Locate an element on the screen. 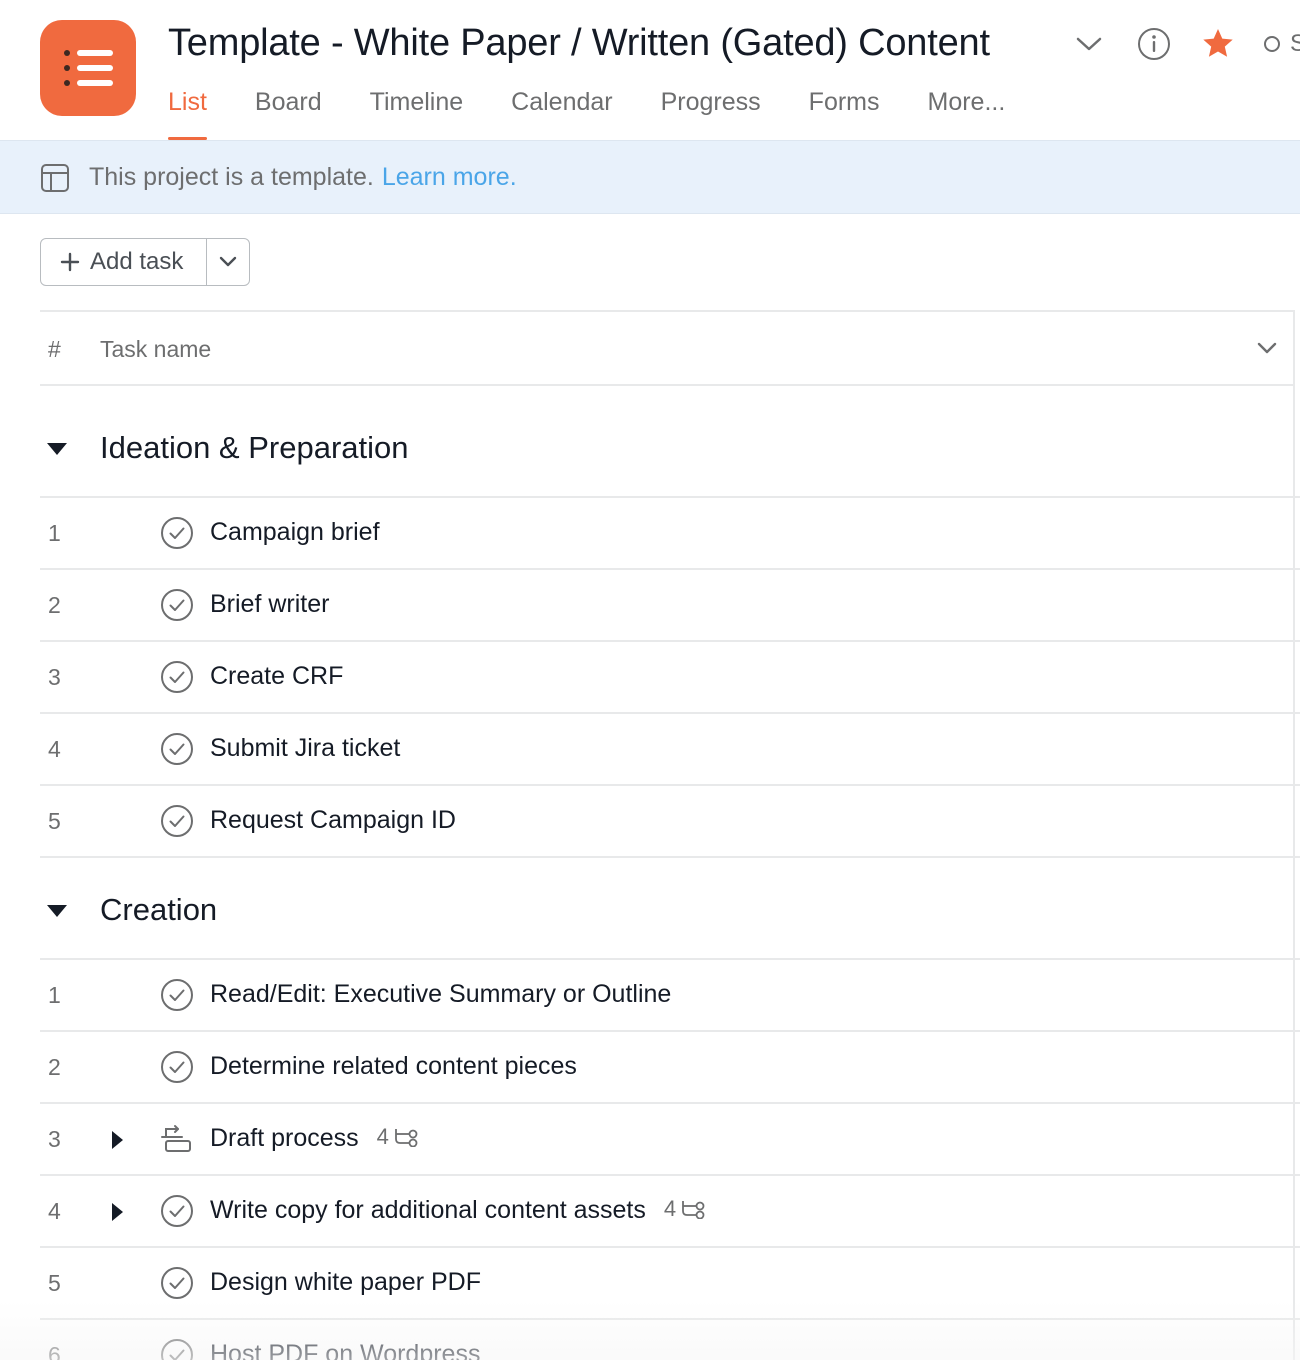  task-row: 3 Create CRF is located at coordinates (670, 678).